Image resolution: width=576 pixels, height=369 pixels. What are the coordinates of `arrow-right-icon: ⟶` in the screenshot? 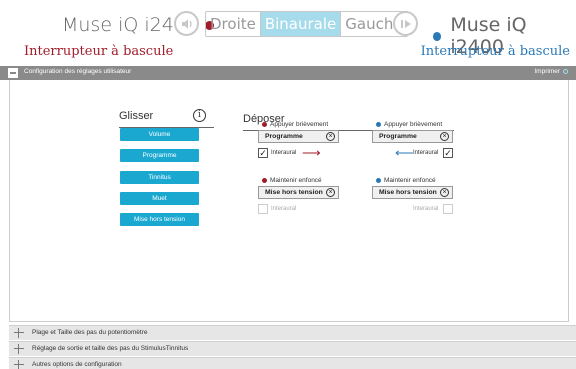 It's located at (311, 152).